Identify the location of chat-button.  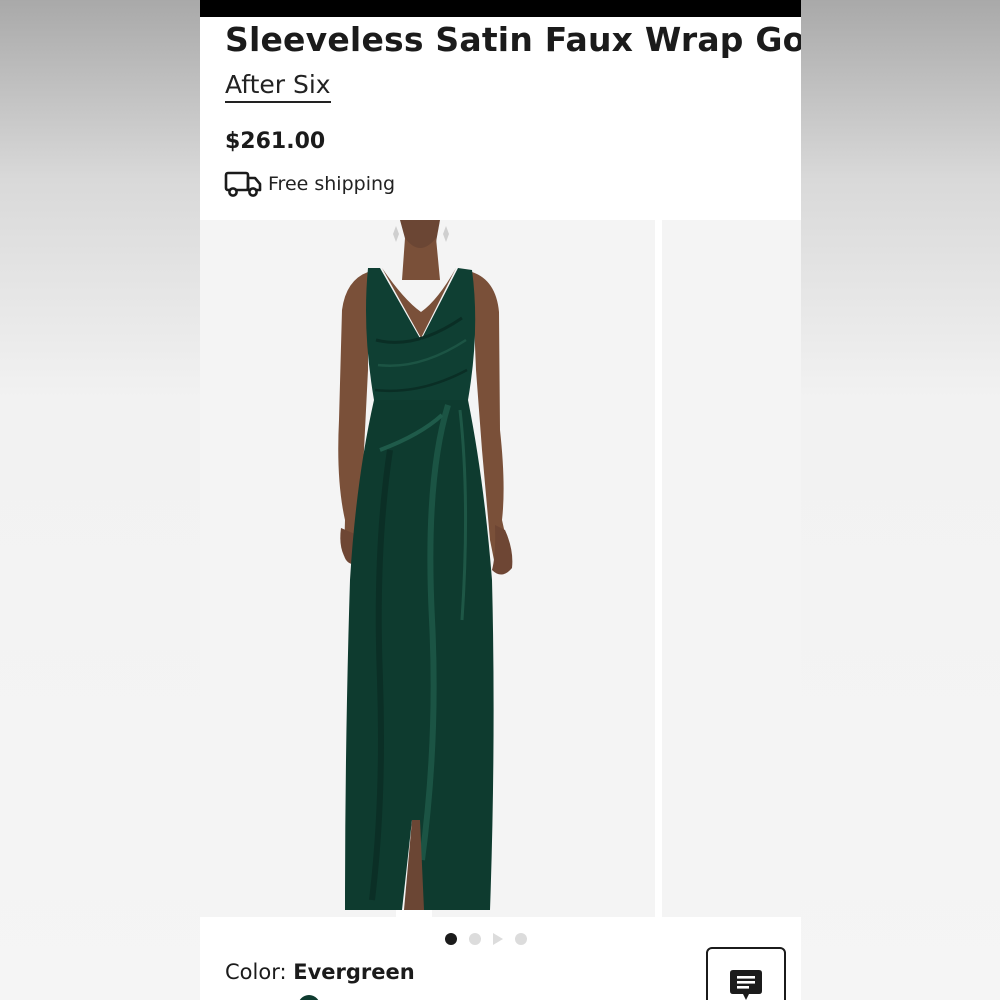
(746, 973).